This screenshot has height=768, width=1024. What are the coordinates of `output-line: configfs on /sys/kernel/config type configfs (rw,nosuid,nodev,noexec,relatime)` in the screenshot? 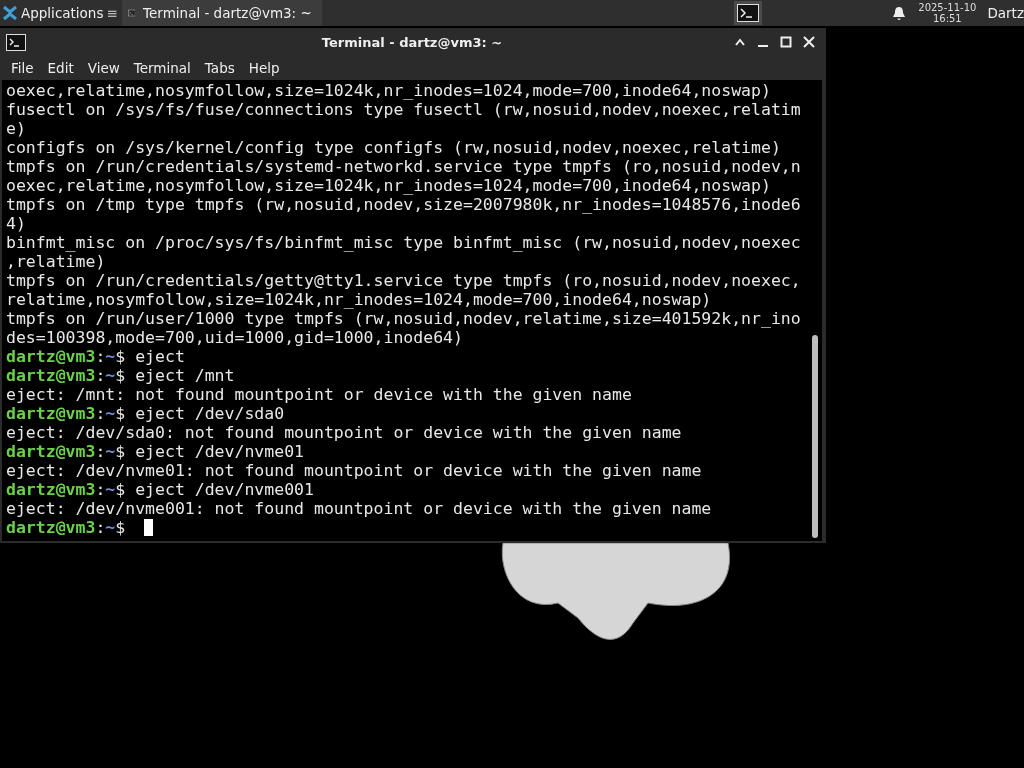 It's located at (393, 147).